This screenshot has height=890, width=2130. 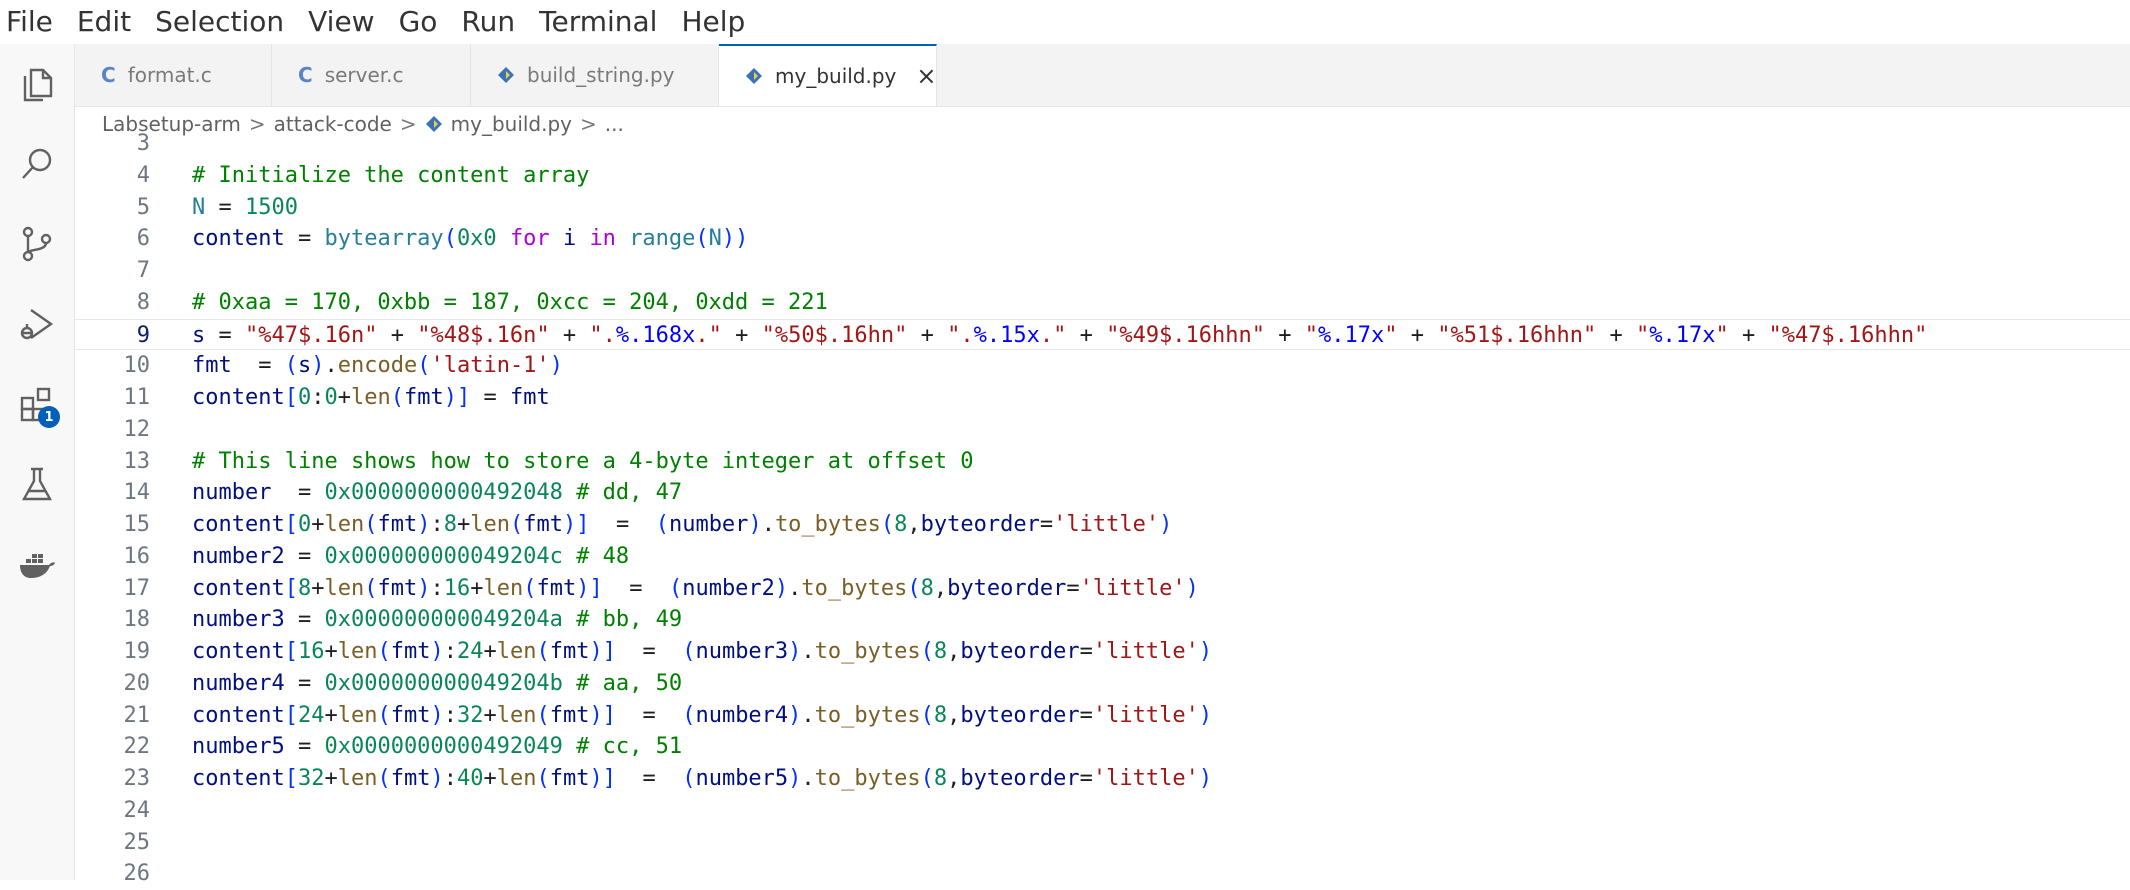 What do you see at coordinates (1102, 176) in the screenshot?
I see `code-line: 4 # Initialize the content array` at bounding box center [1102, 176].